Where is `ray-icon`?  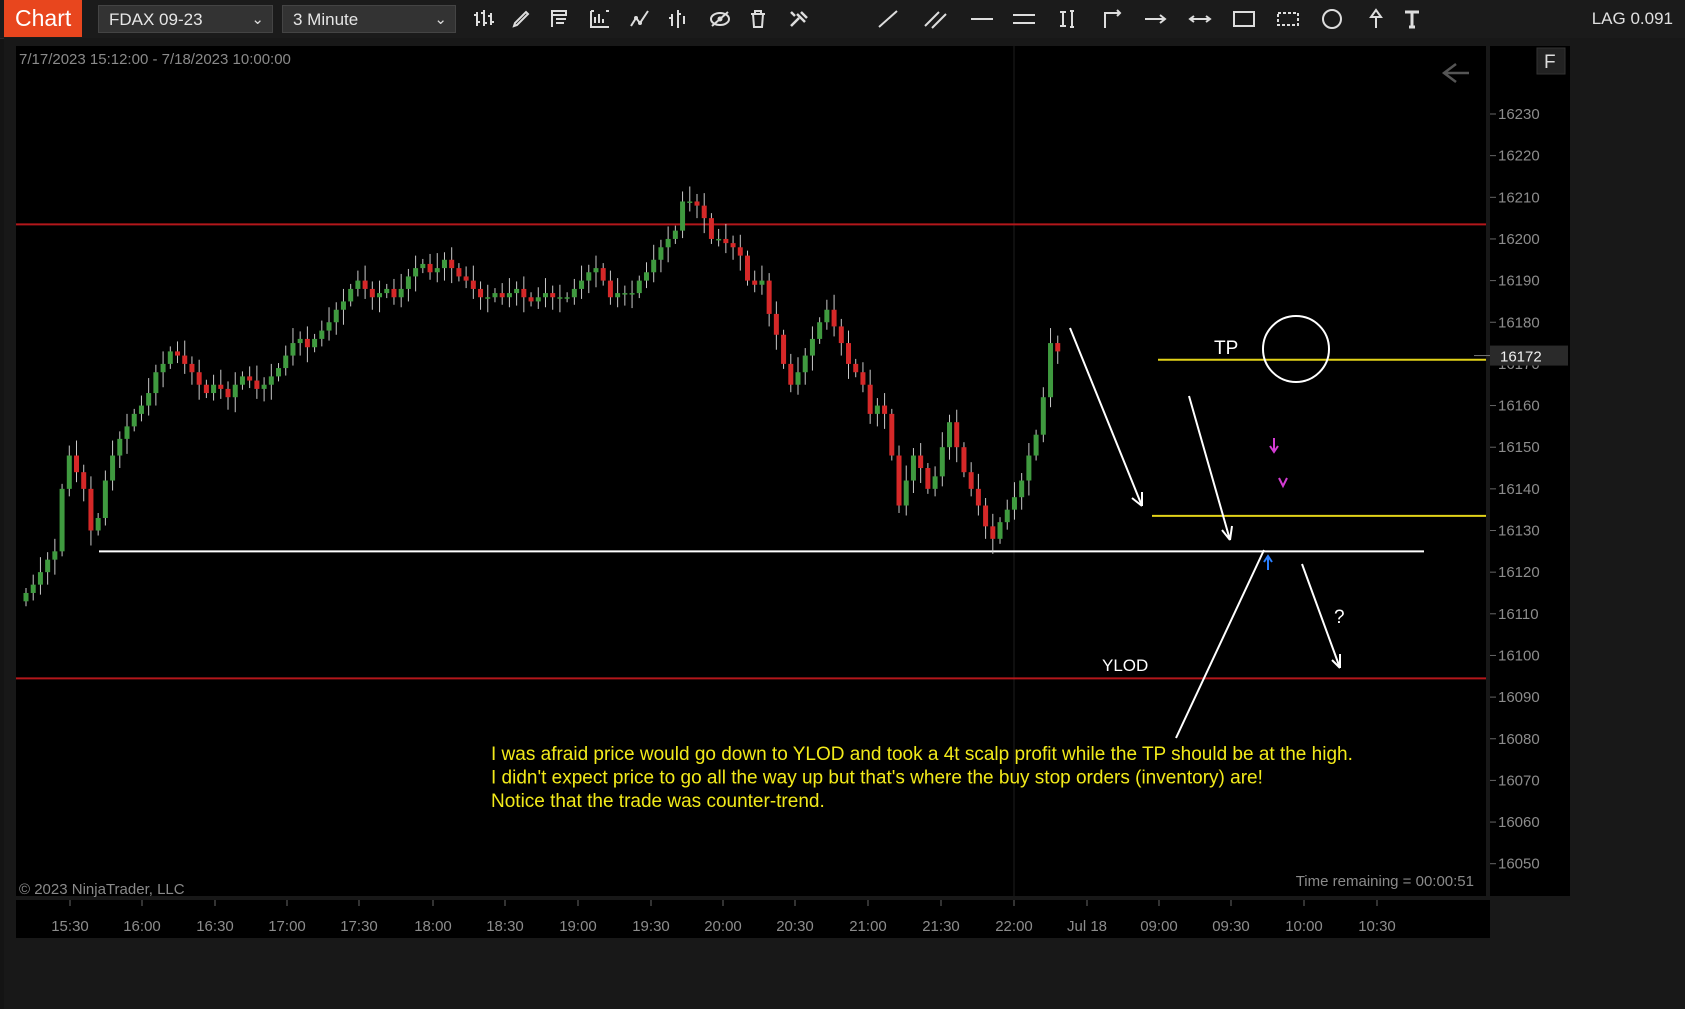 ray-icon is located at coordinates (1112, 19).